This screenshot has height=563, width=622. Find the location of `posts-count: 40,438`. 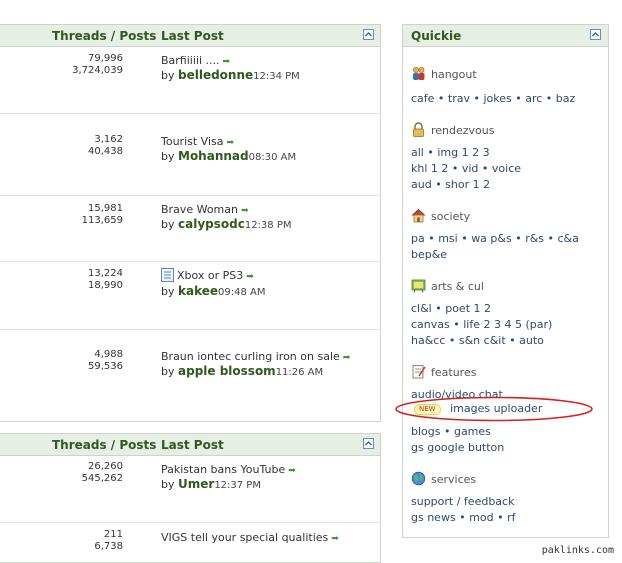

posts-count: 40,438 is located at coordinates (105, 151).